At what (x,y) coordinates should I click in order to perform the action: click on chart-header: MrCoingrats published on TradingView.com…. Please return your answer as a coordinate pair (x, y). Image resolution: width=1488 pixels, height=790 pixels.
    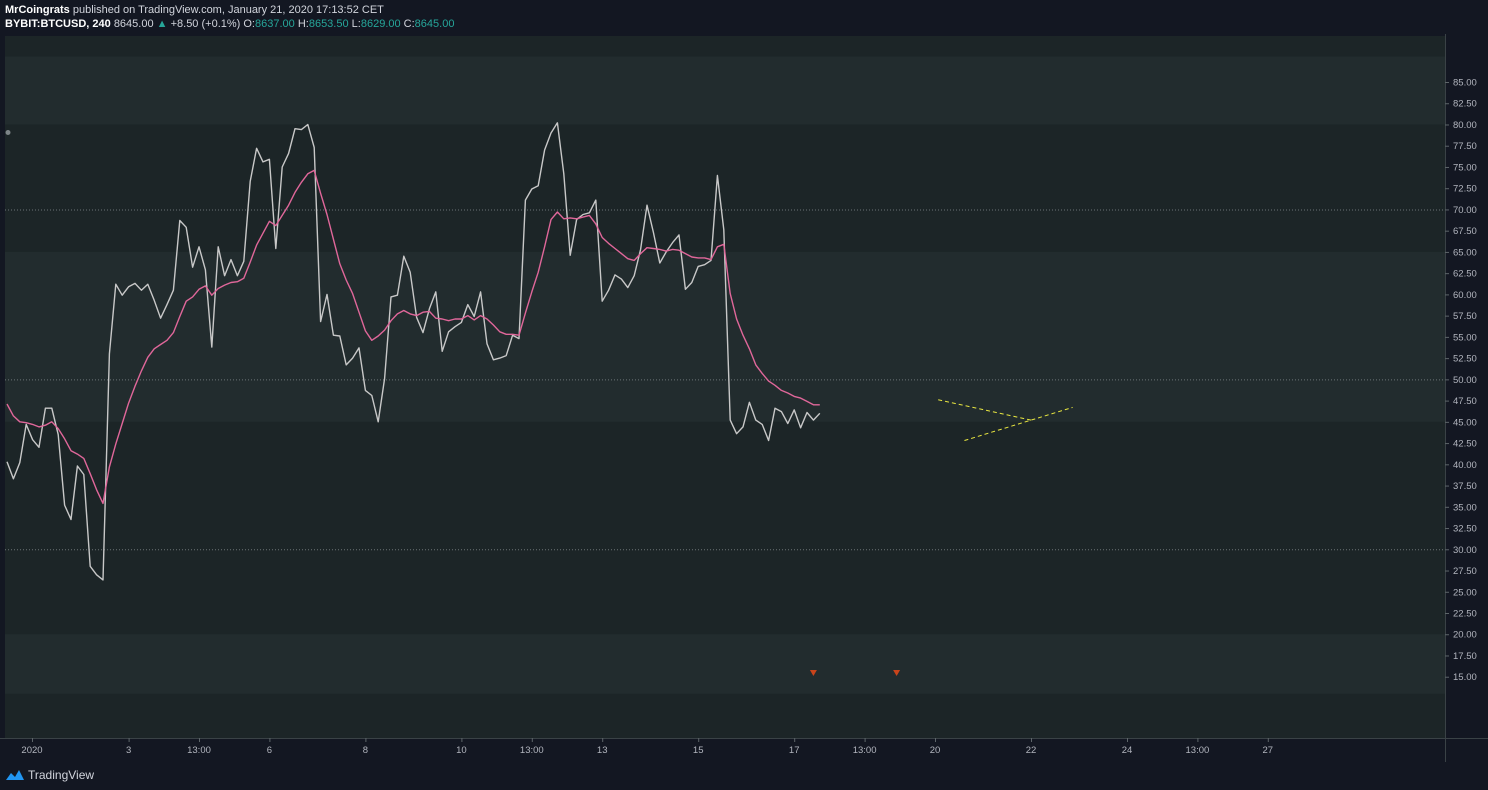
    Looking at the image, I should click on (744, 16).